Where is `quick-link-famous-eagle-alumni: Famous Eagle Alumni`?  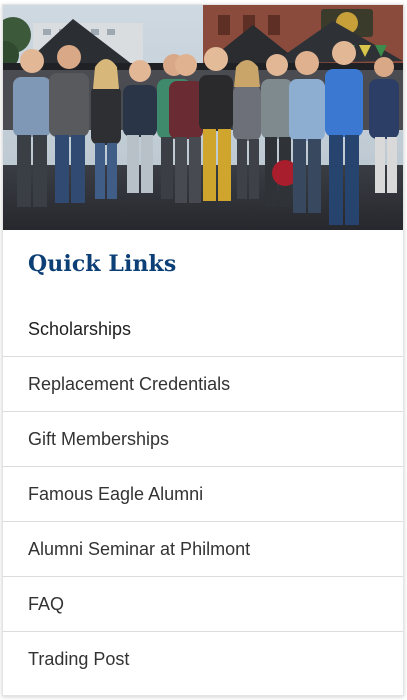 quick-link-famous-eagle-alumni: Famous Eagle Alumni is located at coordinates (203, 494).